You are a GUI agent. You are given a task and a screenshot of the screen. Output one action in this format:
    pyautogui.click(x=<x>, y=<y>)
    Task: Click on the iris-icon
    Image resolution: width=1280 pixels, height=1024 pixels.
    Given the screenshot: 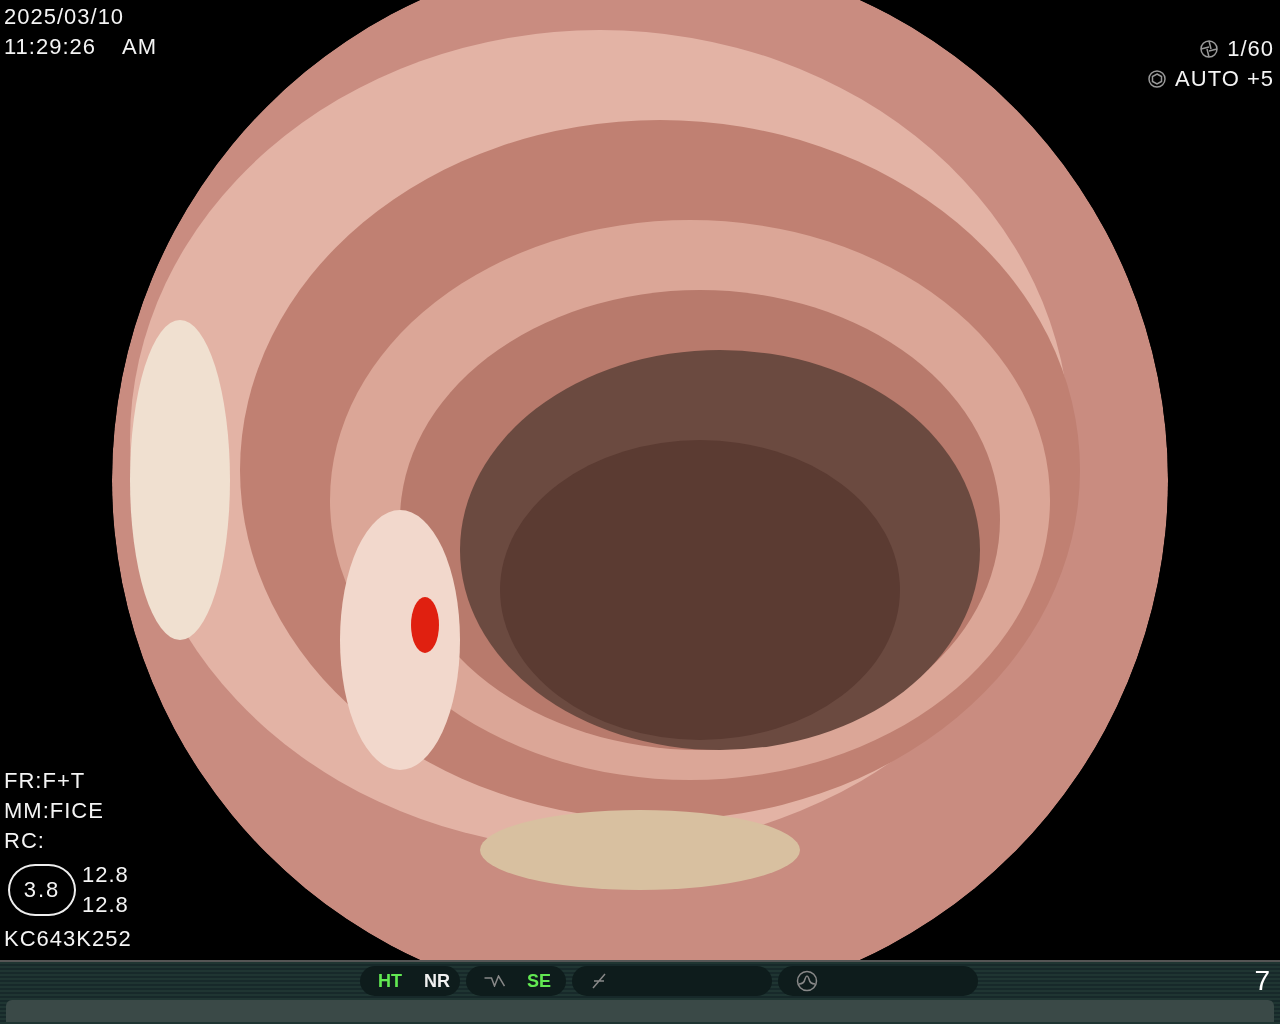 What is the action you would take?
    pyautogui.click(x=1157, y=79)
    